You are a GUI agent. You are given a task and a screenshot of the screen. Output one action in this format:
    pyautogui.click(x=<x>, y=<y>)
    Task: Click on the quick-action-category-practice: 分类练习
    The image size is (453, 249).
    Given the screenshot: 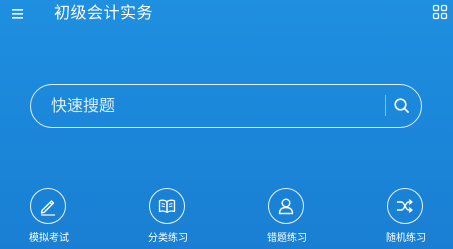 What is the action you would take?
    pyautogui.click(x=168, y=218)
    